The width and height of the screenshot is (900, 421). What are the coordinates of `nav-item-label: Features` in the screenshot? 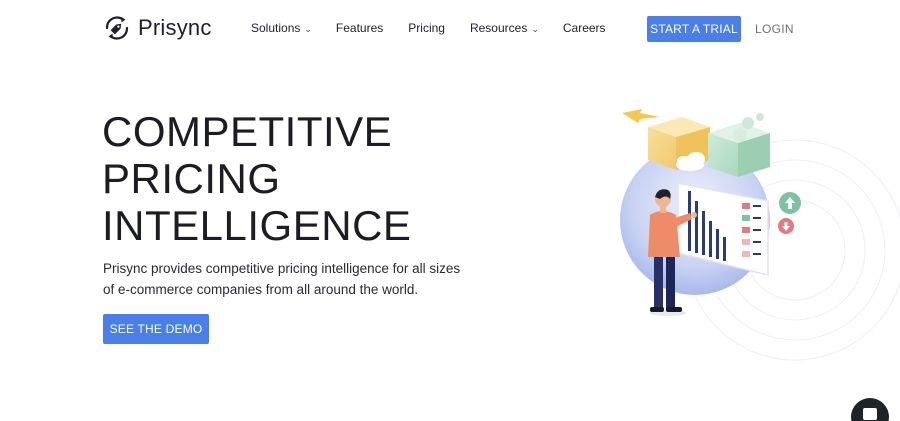 It's located at (359, 28).